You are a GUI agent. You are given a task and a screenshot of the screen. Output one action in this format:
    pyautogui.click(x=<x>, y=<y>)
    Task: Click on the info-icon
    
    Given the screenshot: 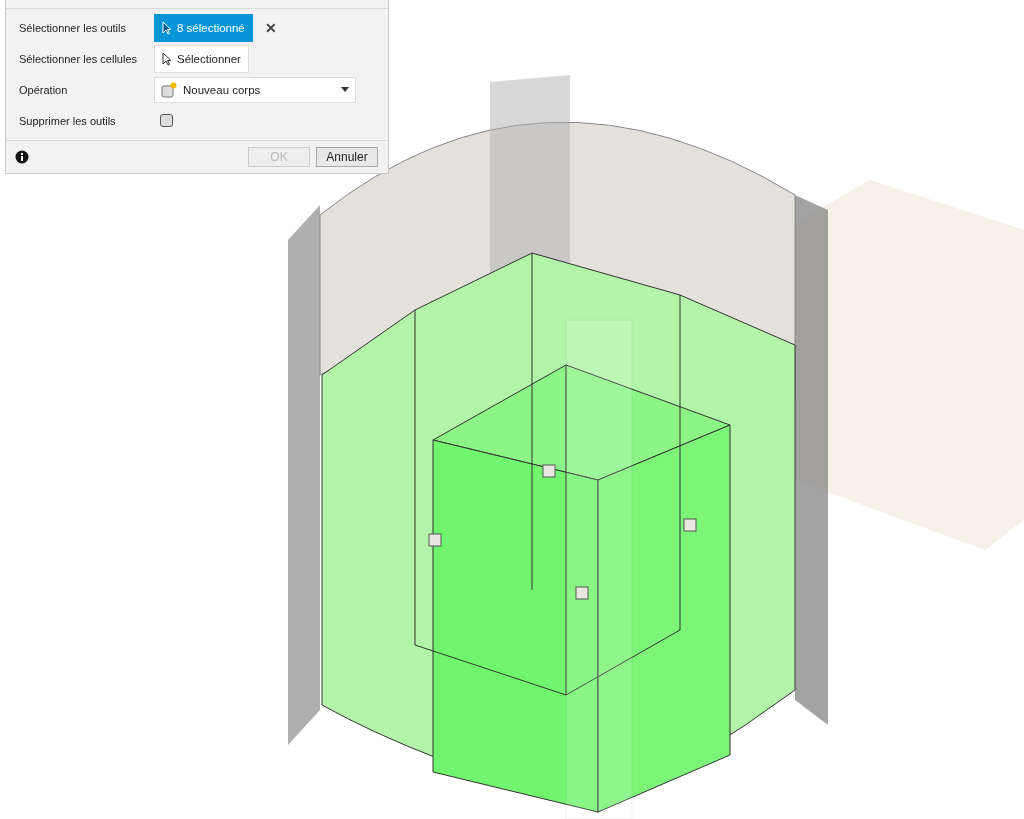 What is the action you would take?
    pyautogui.click(x=22, y=157)
    